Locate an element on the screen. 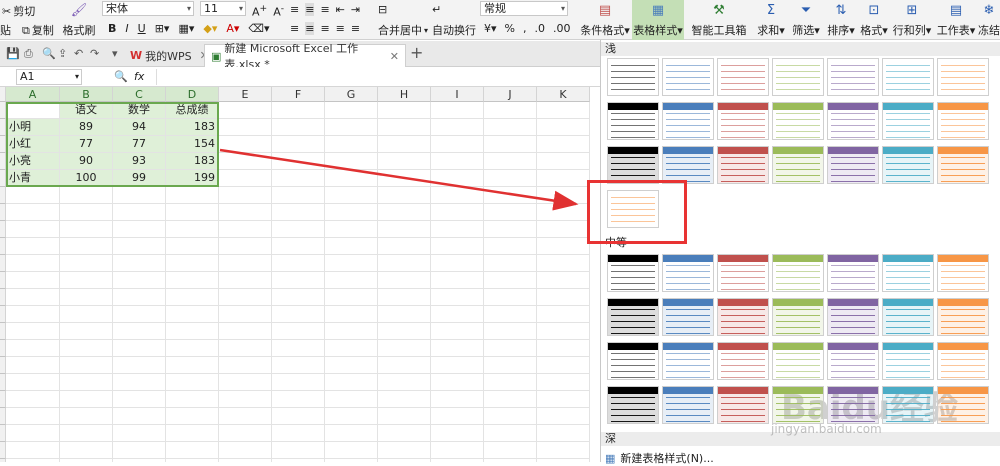 The width and height of the screenshot is (1000, 466). cut-button: ✂ 剪切 is located at coordinates (18, 11).